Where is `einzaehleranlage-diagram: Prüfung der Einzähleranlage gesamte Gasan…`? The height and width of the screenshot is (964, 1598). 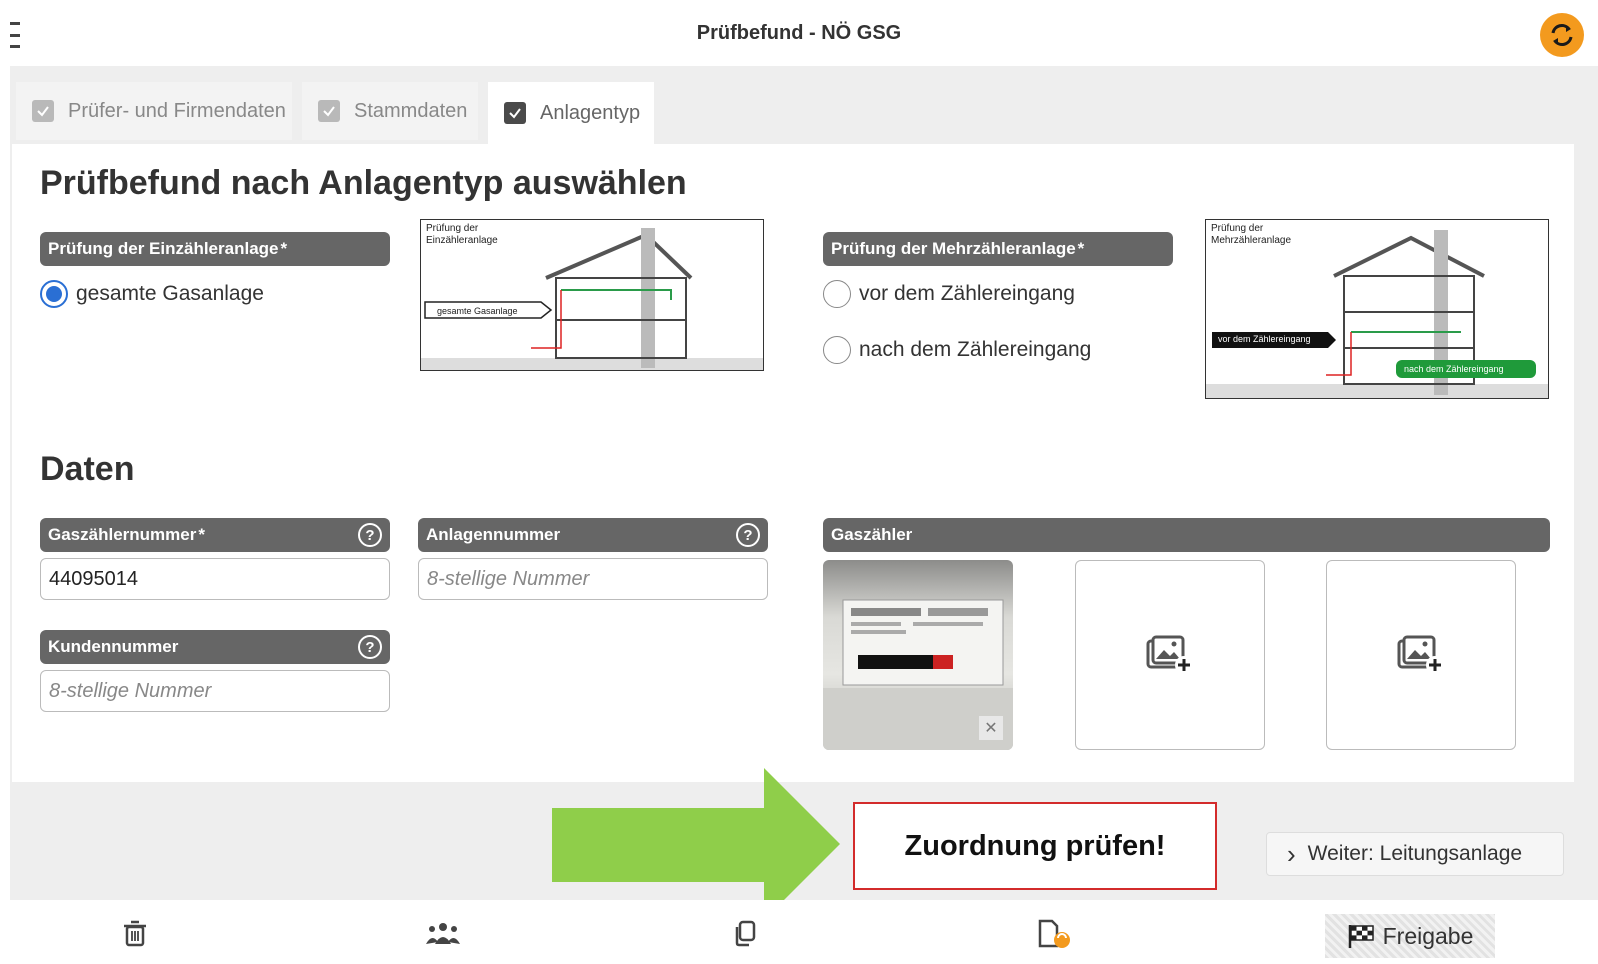
einzaehleranlage-diagram: Prüfung der Einzähleranlage gesamte Gasan… is located at coordinates (592, 295).